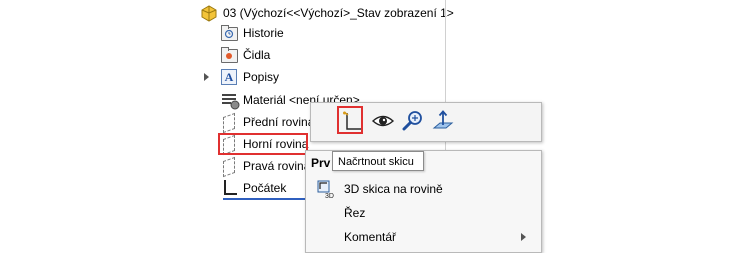 This screenshot has height=253, width=750. I want to click on menu-item-label: Řez, so click(355, 213).